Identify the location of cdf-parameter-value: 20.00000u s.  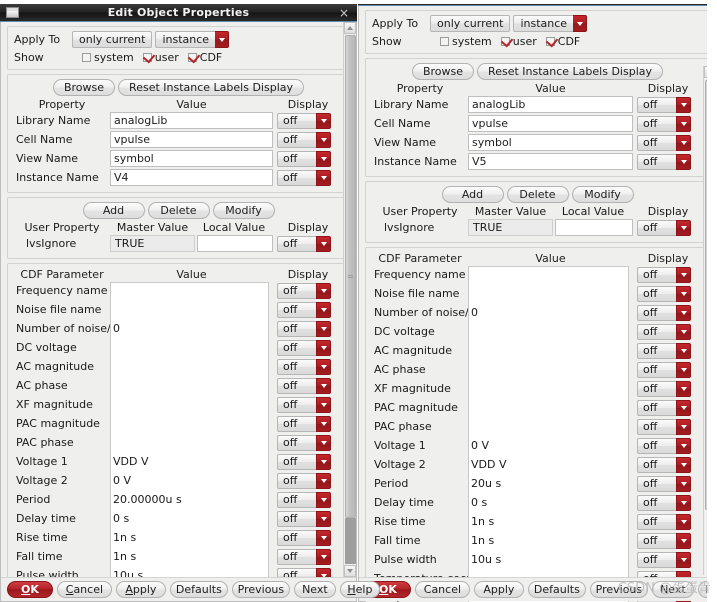
(191, 499).